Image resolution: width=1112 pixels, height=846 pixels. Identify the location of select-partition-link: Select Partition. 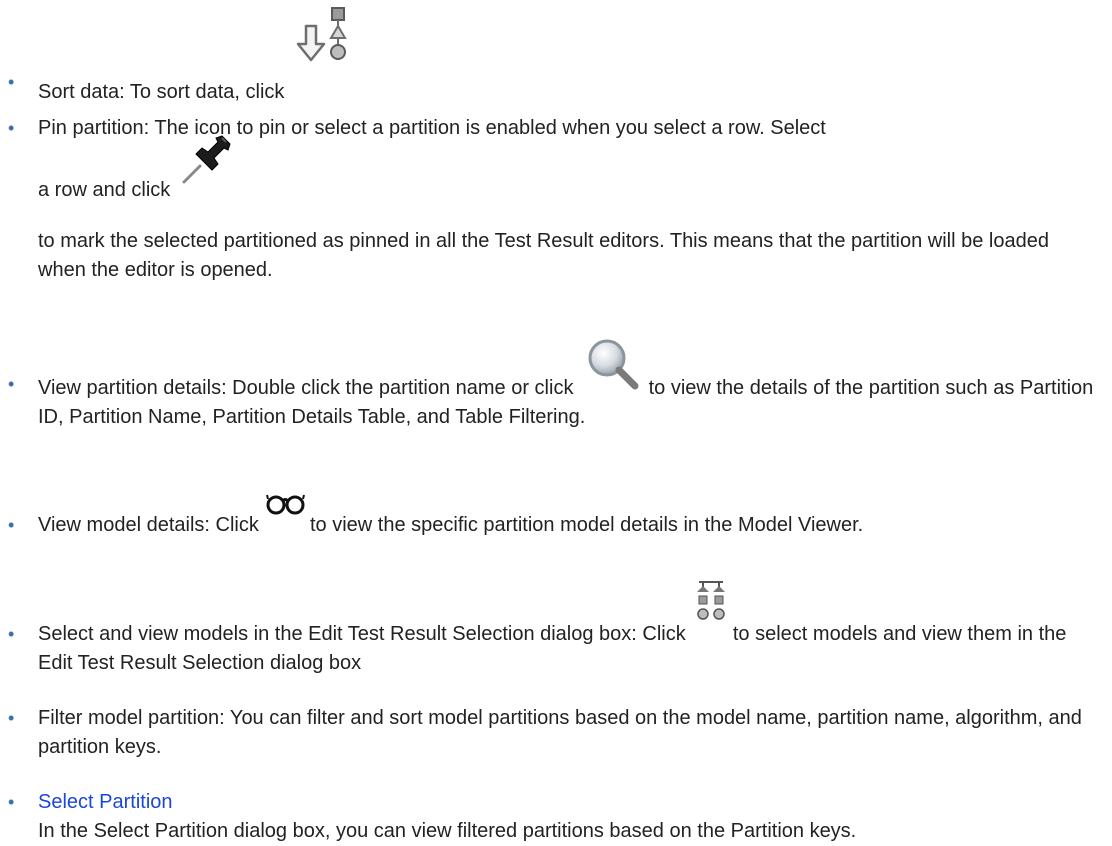
(567, 802).